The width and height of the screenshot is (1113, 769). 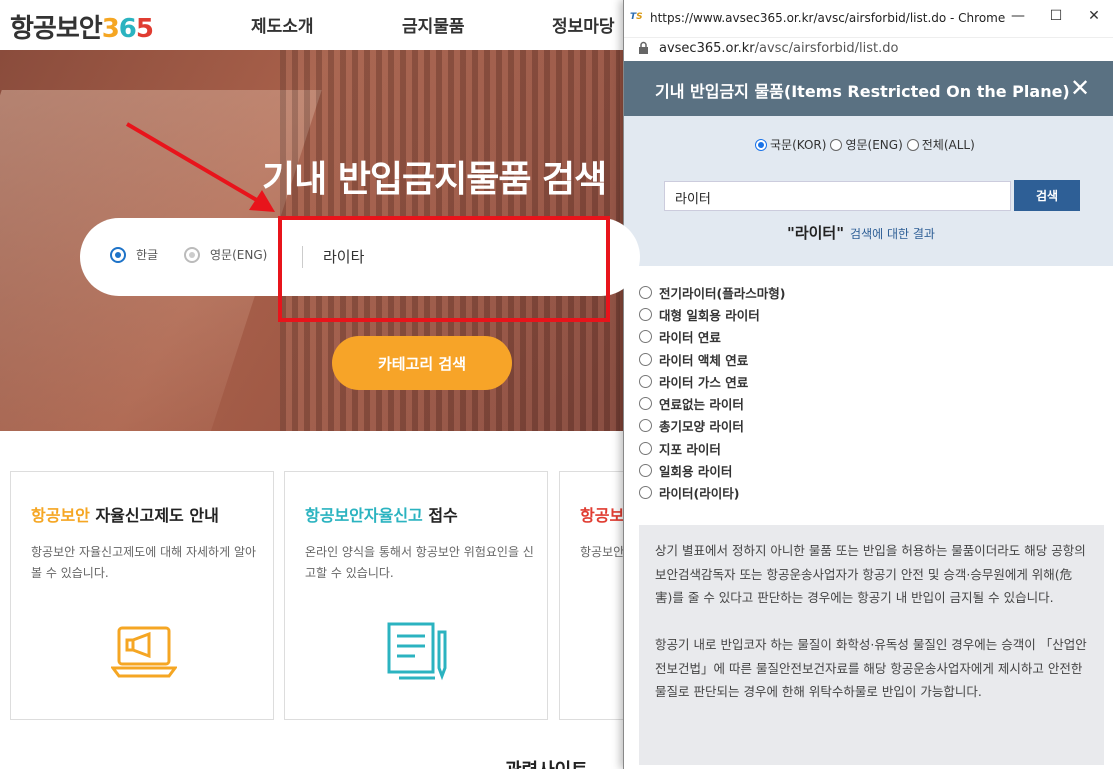 I want to click on result-item: 대형 일회용 라이터, so click(x=712, y=314).